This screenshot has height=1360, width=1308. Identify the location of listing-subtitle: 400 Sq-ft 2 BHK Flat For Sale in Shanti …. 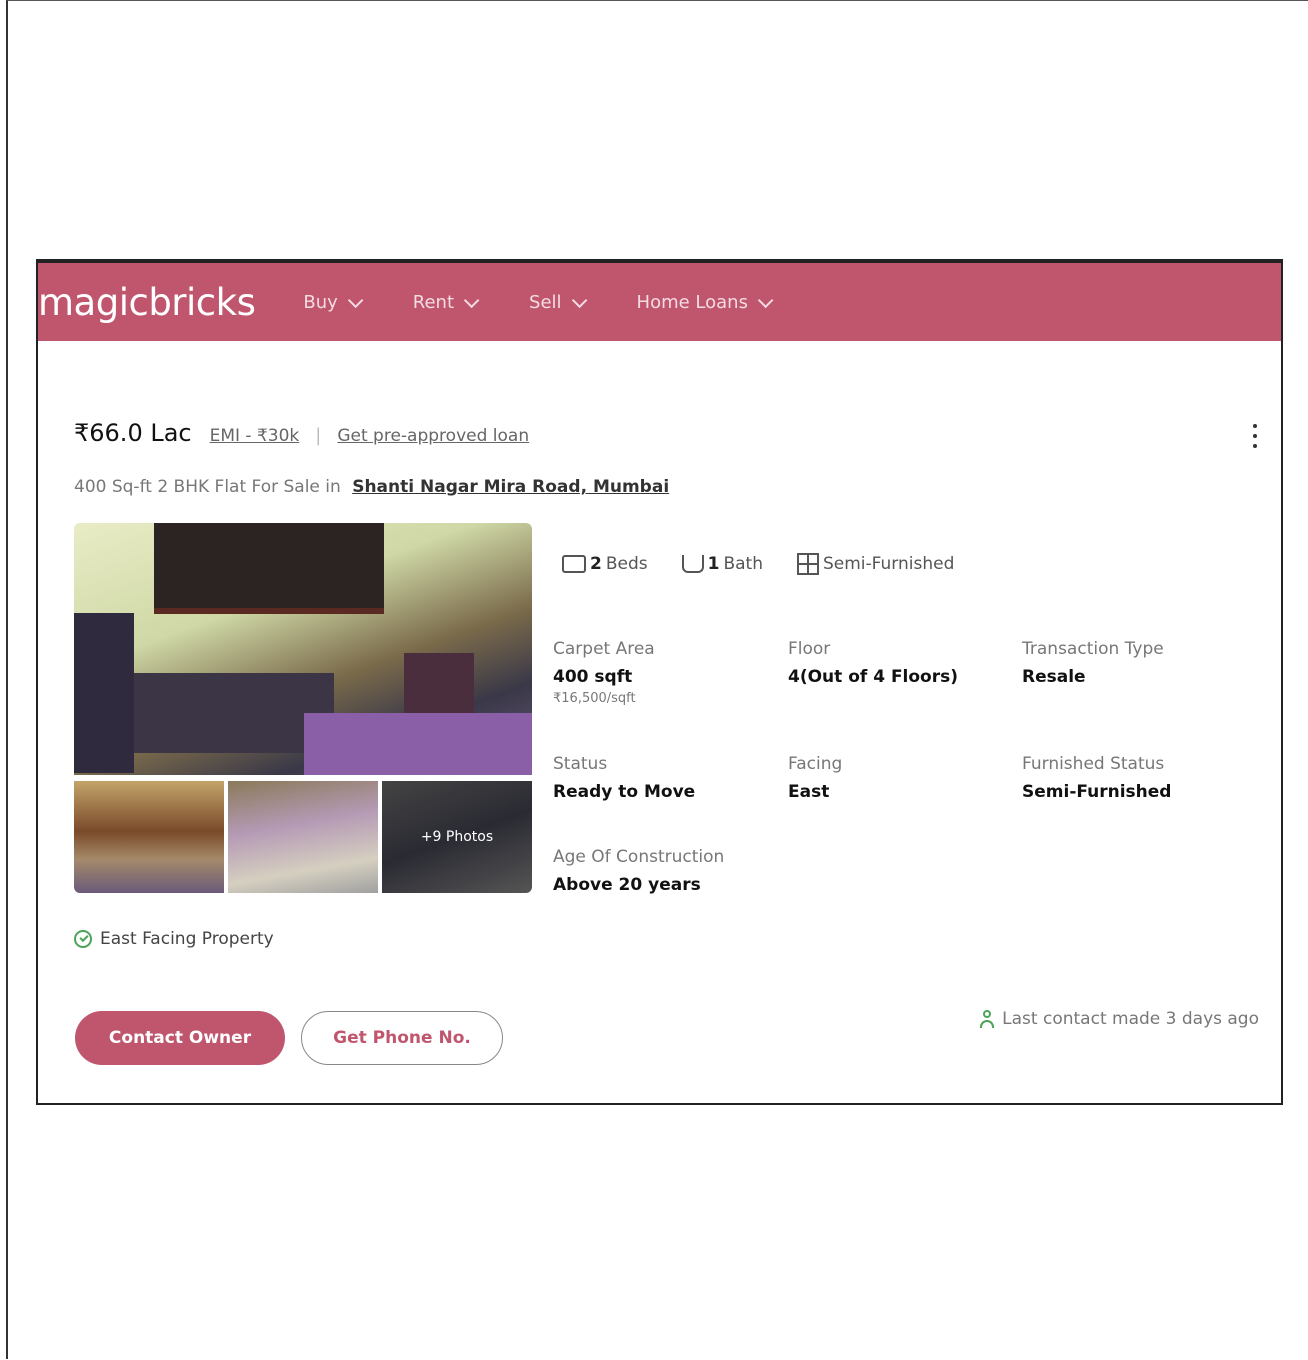
(371, 487).